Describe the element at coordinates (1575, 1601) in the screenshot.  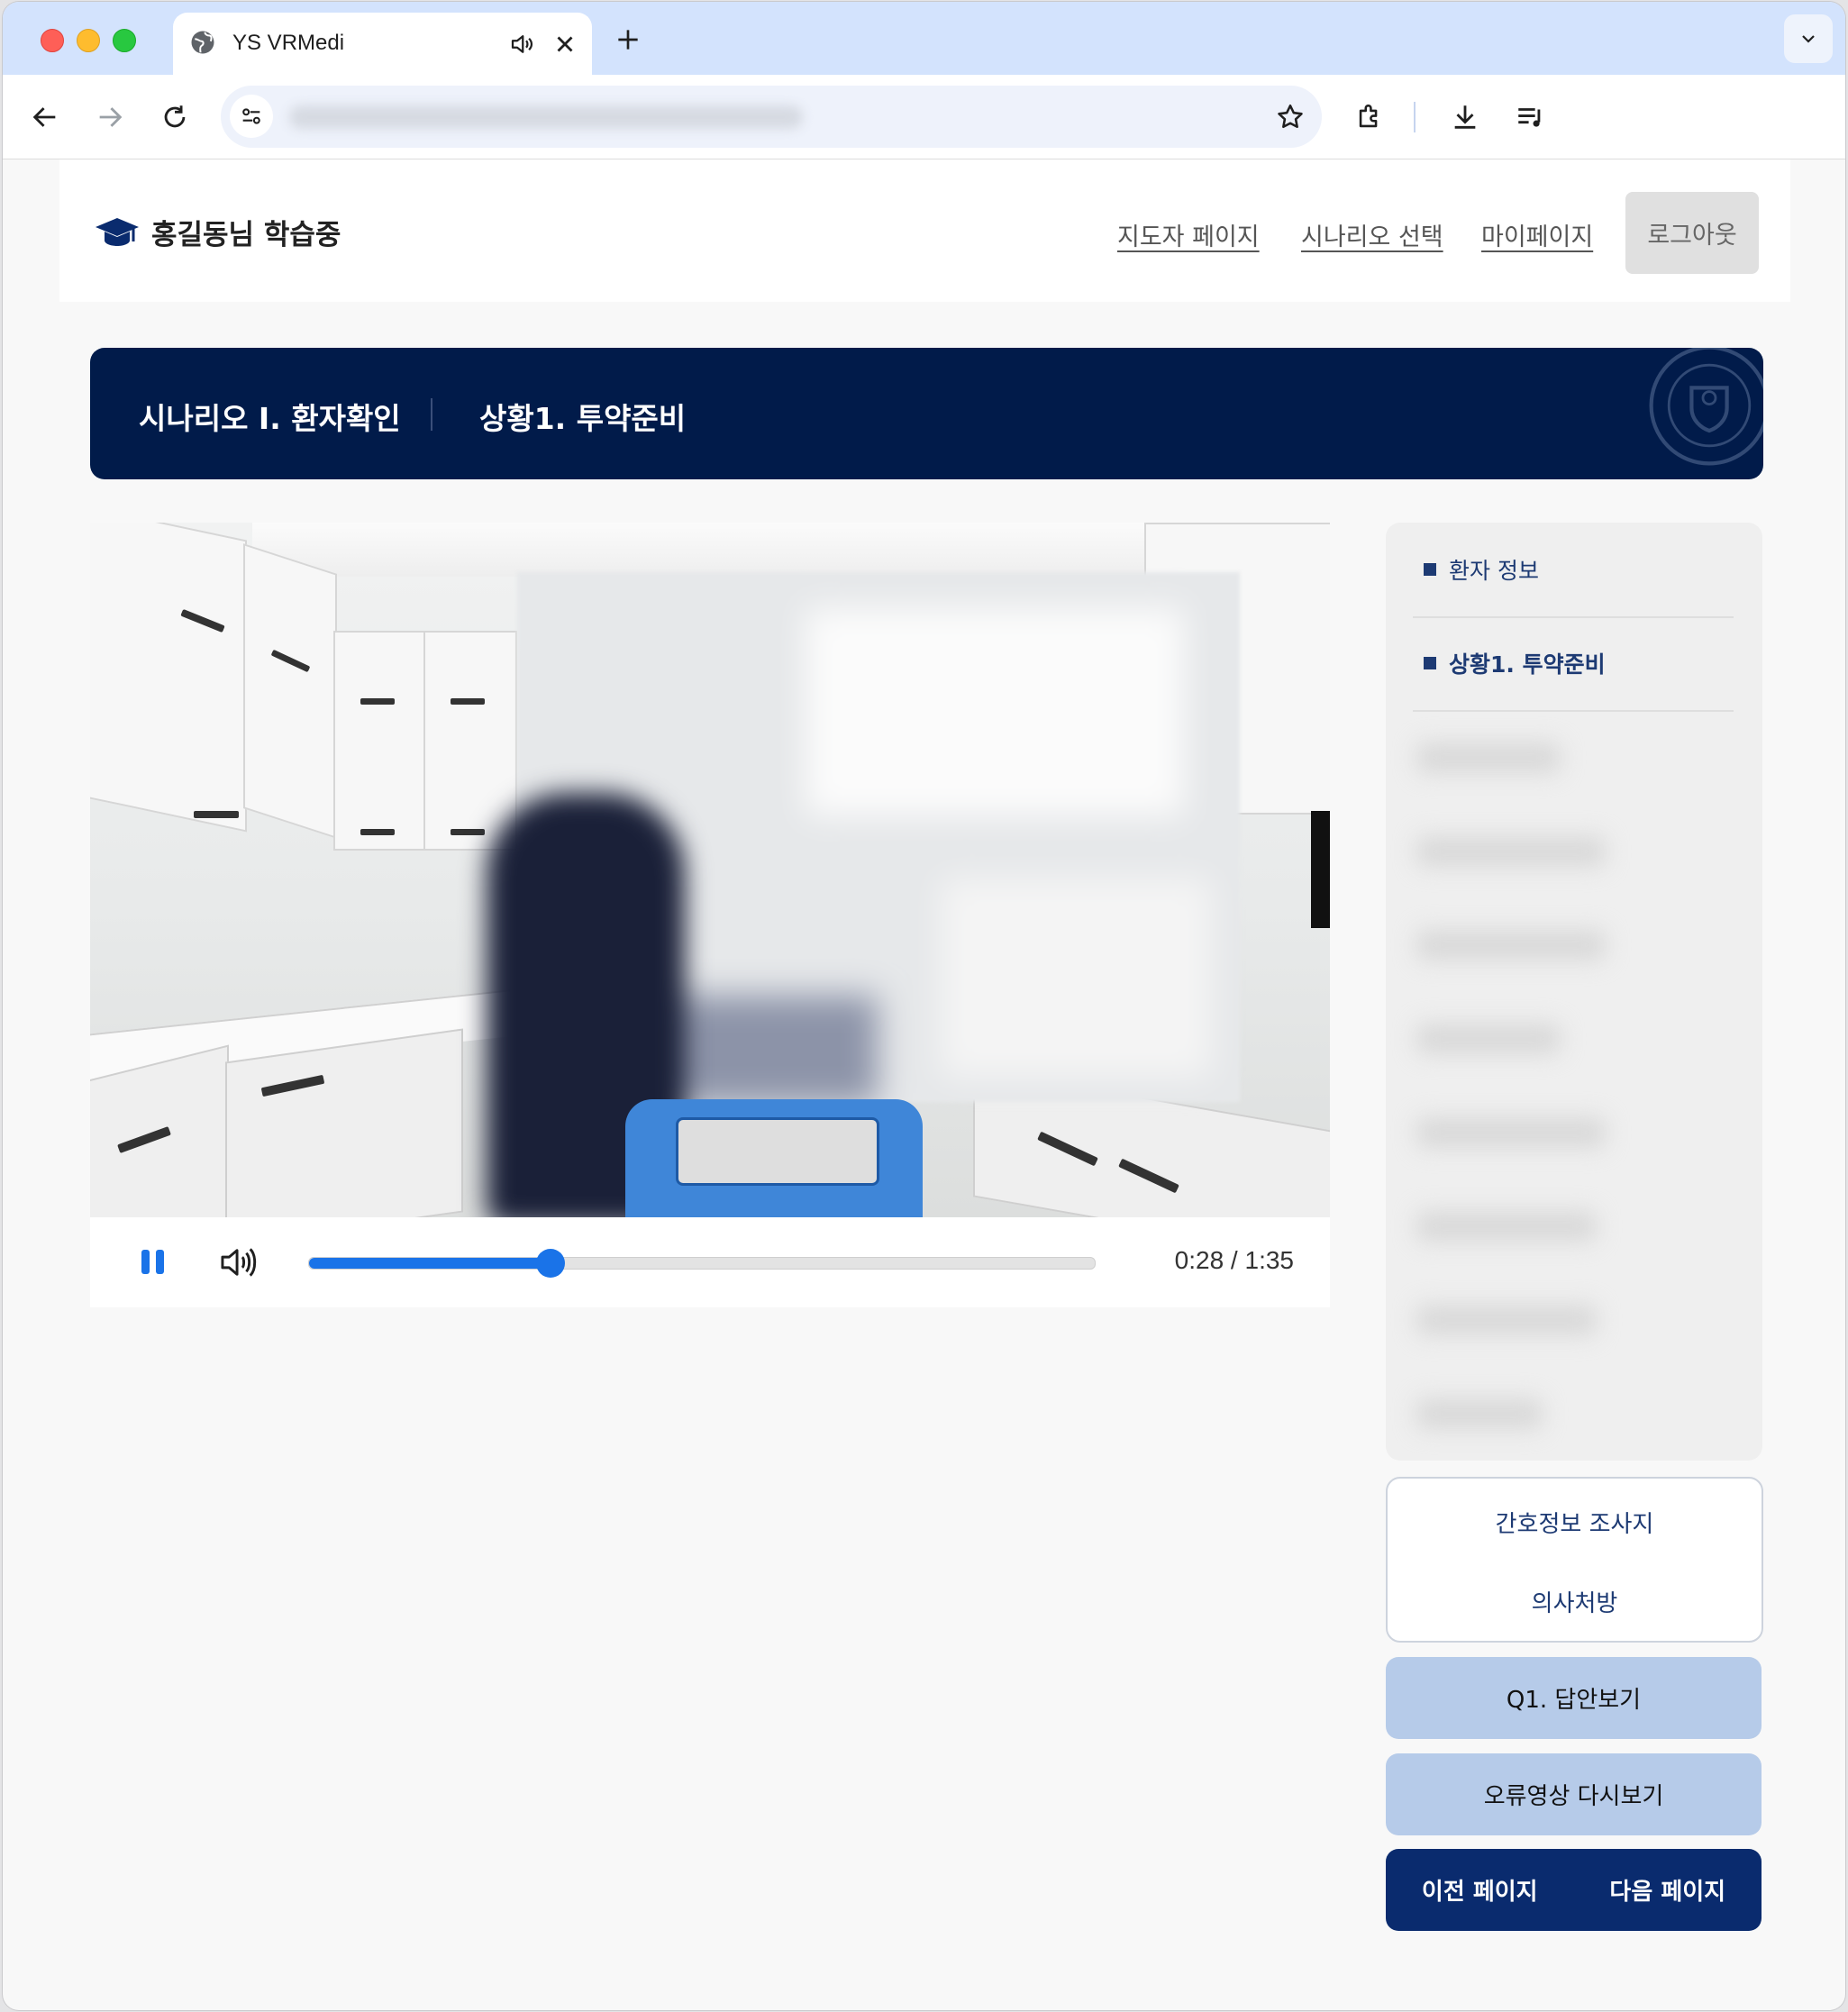
I see `doctor-prescription-link: 의사처방` at that location.